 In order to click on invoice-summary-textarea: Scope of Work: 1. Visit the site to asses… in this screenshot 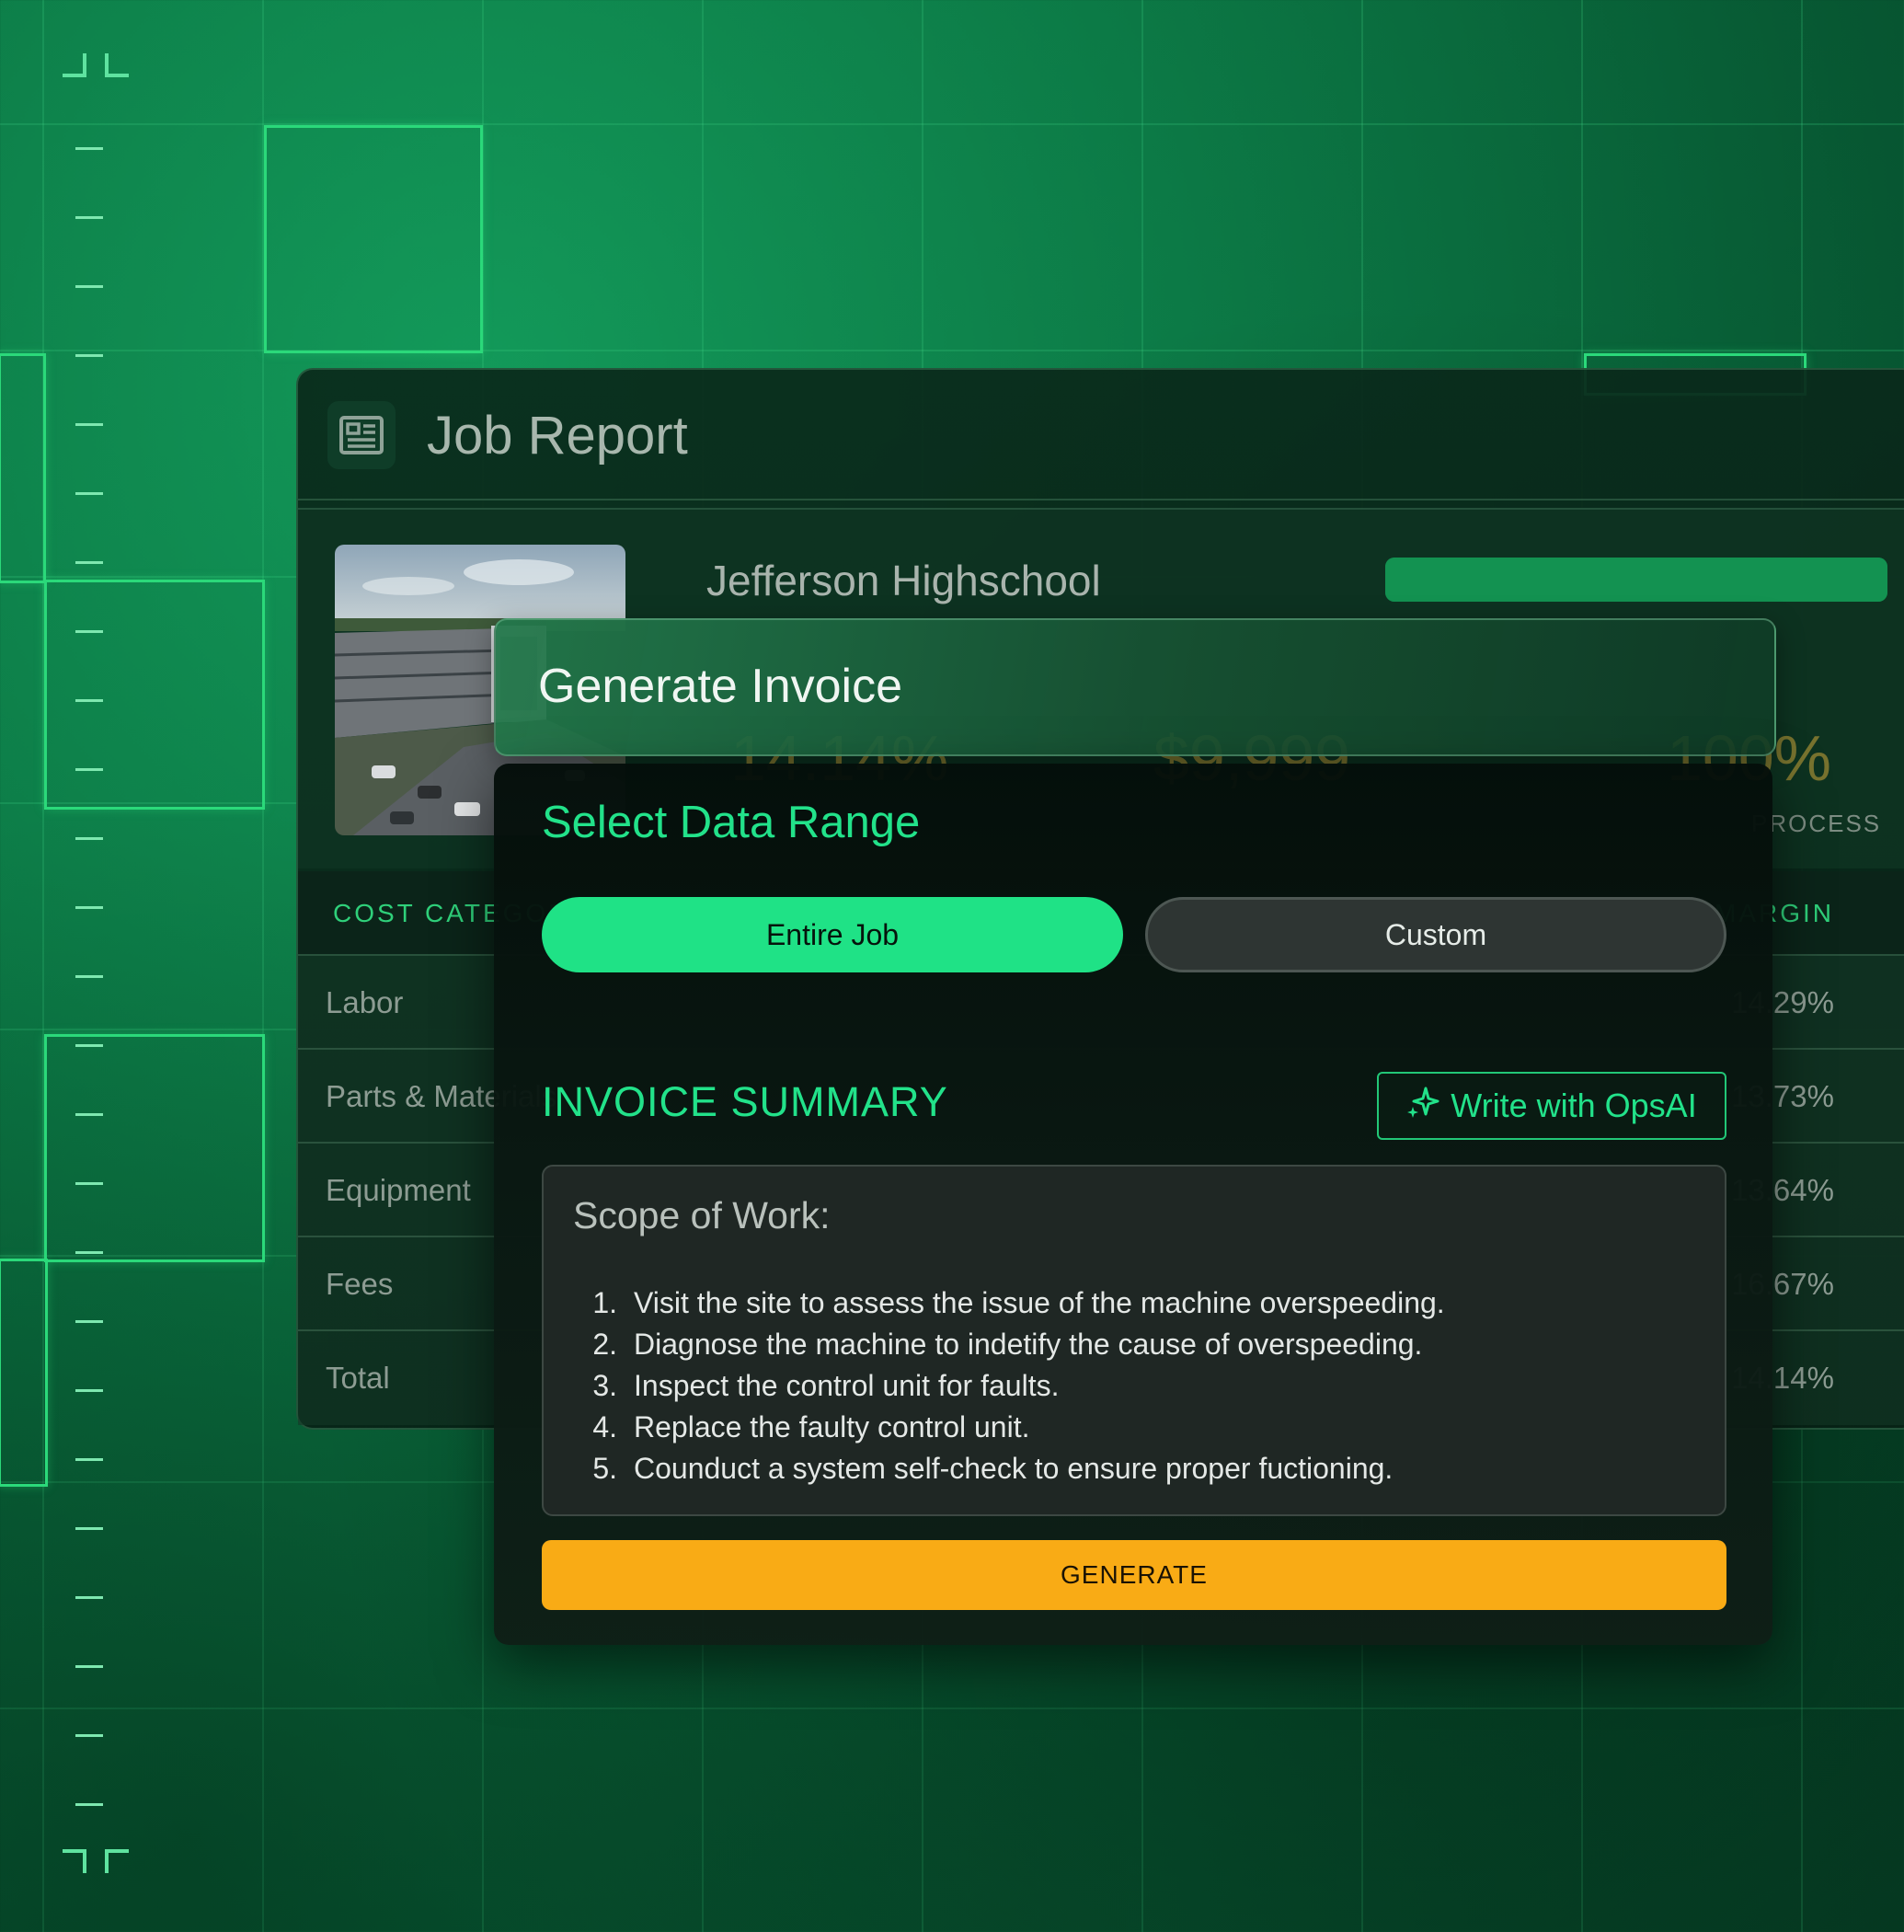, I will do `click(1134, 1340)`.